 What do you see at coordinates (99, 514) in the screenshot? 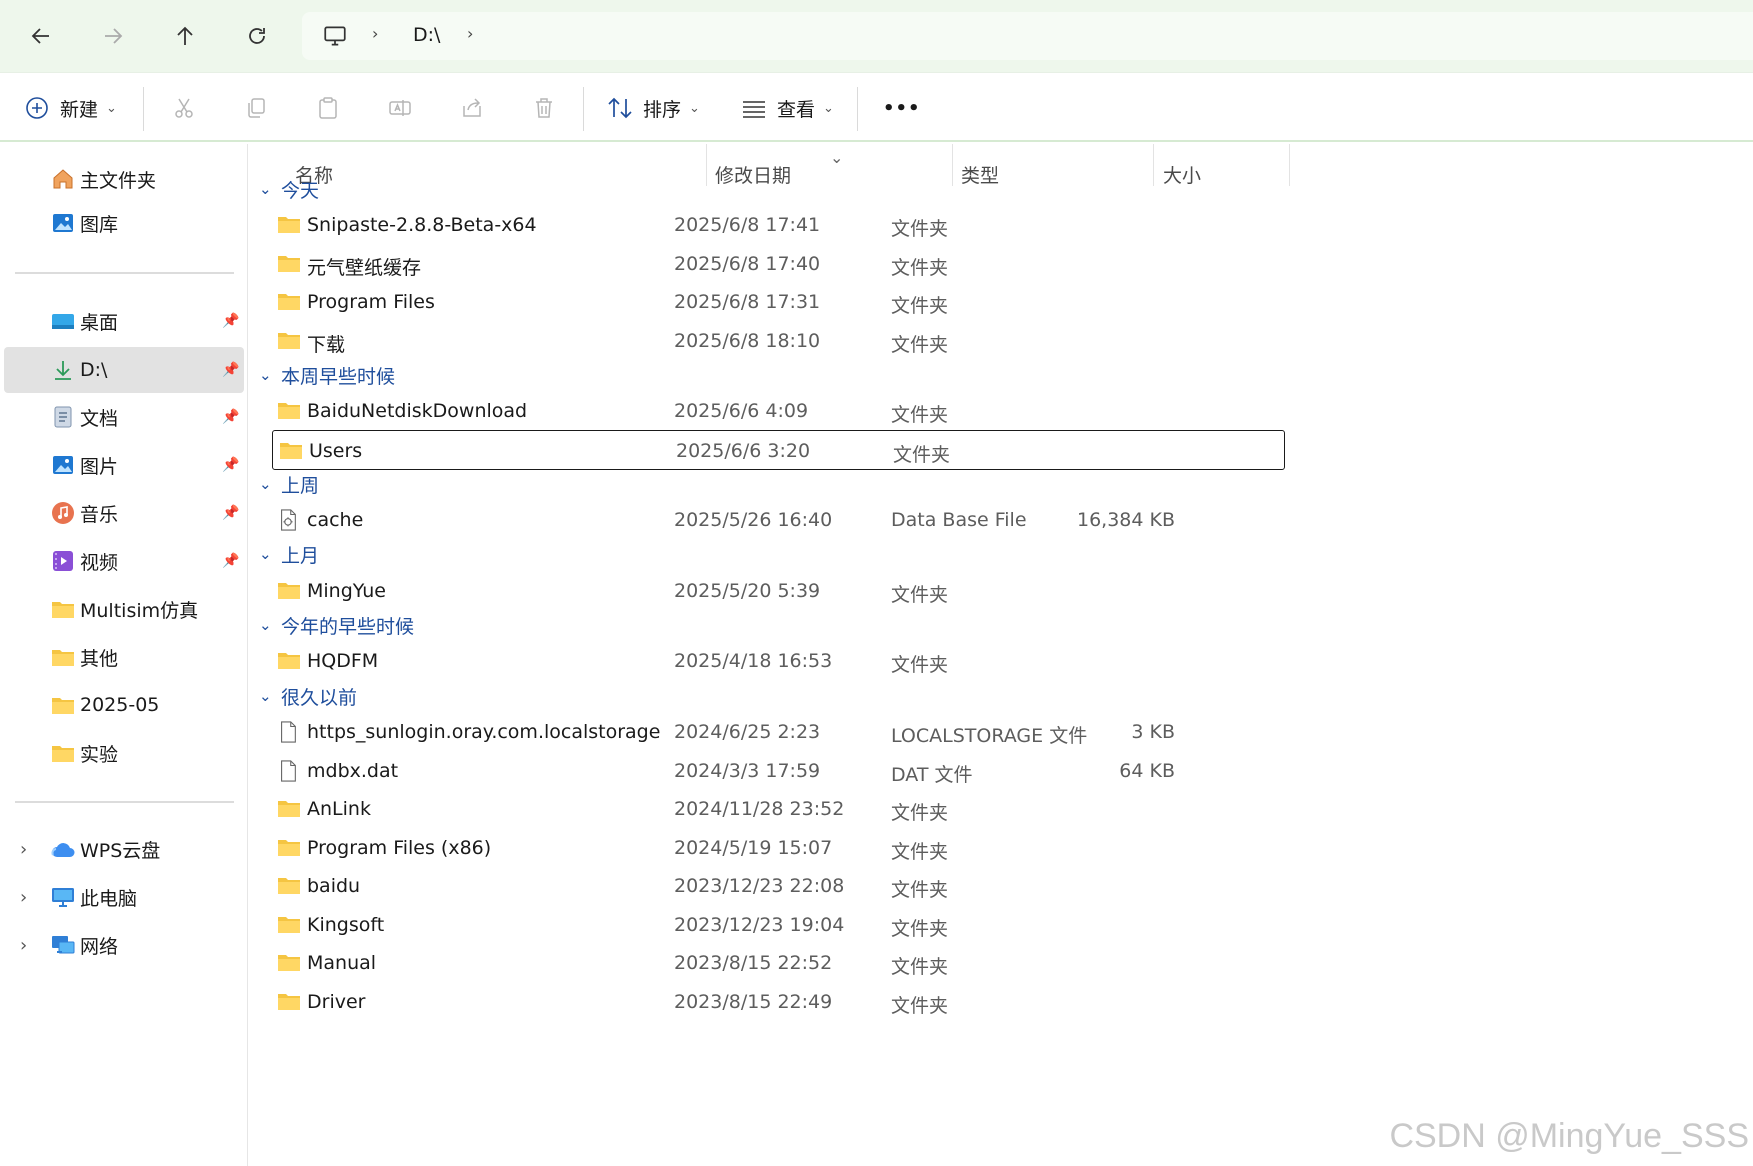
I see `sidebar-item-label: 音乐` at bounding box center [99, 514].